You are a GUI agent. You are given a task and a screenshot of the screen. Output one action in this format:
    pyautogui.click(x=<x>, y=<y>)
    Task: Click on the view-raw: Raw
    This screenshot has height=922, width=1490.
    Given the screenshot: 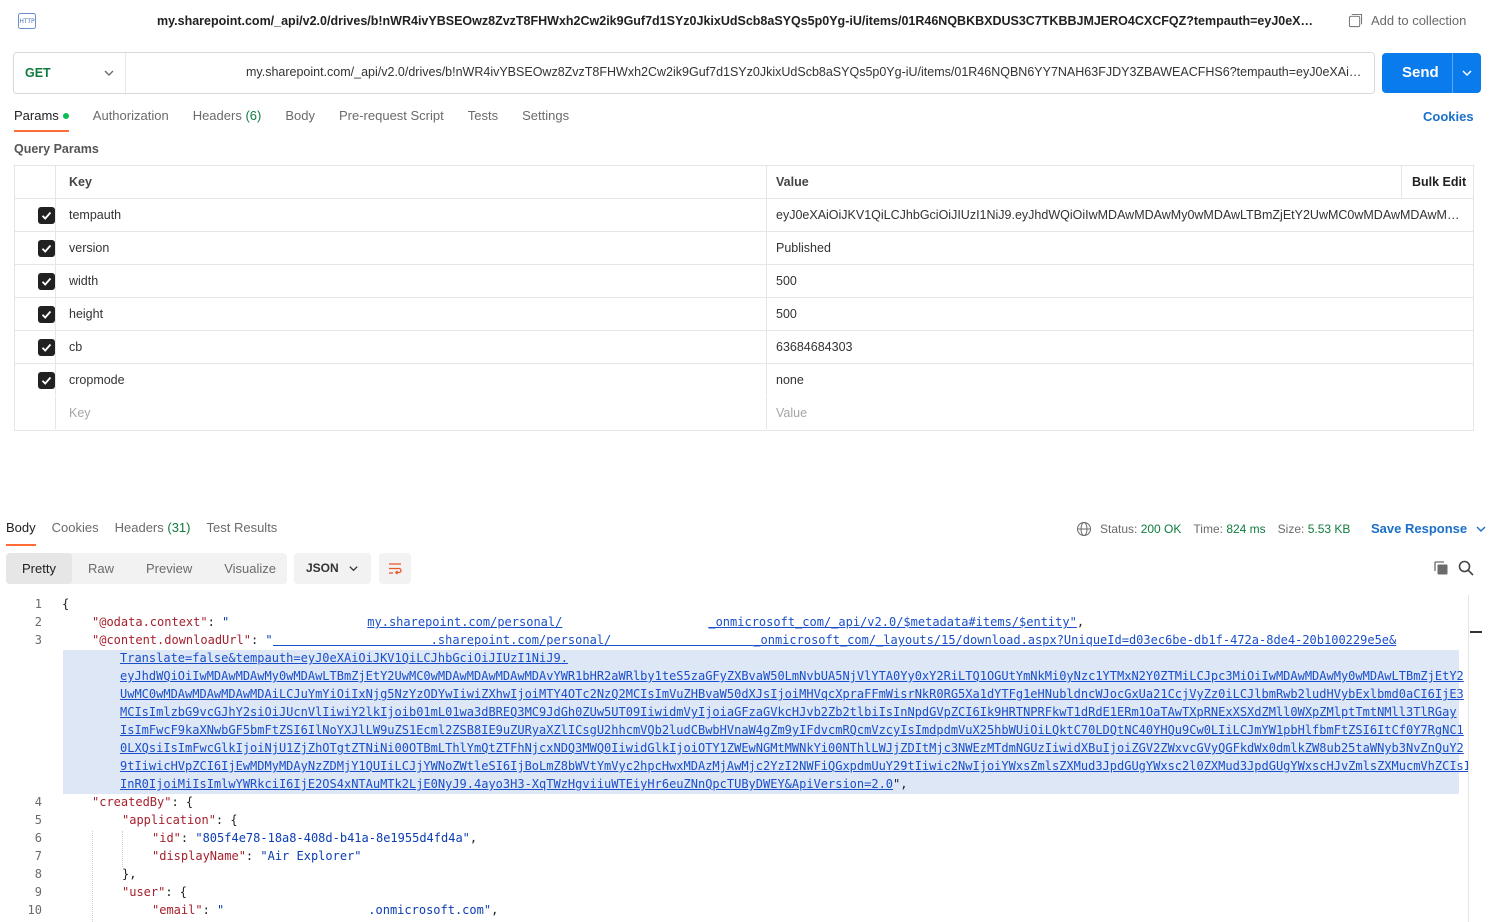 What is the action you would take?
    pyautogui.click(x=101, y=568)
    